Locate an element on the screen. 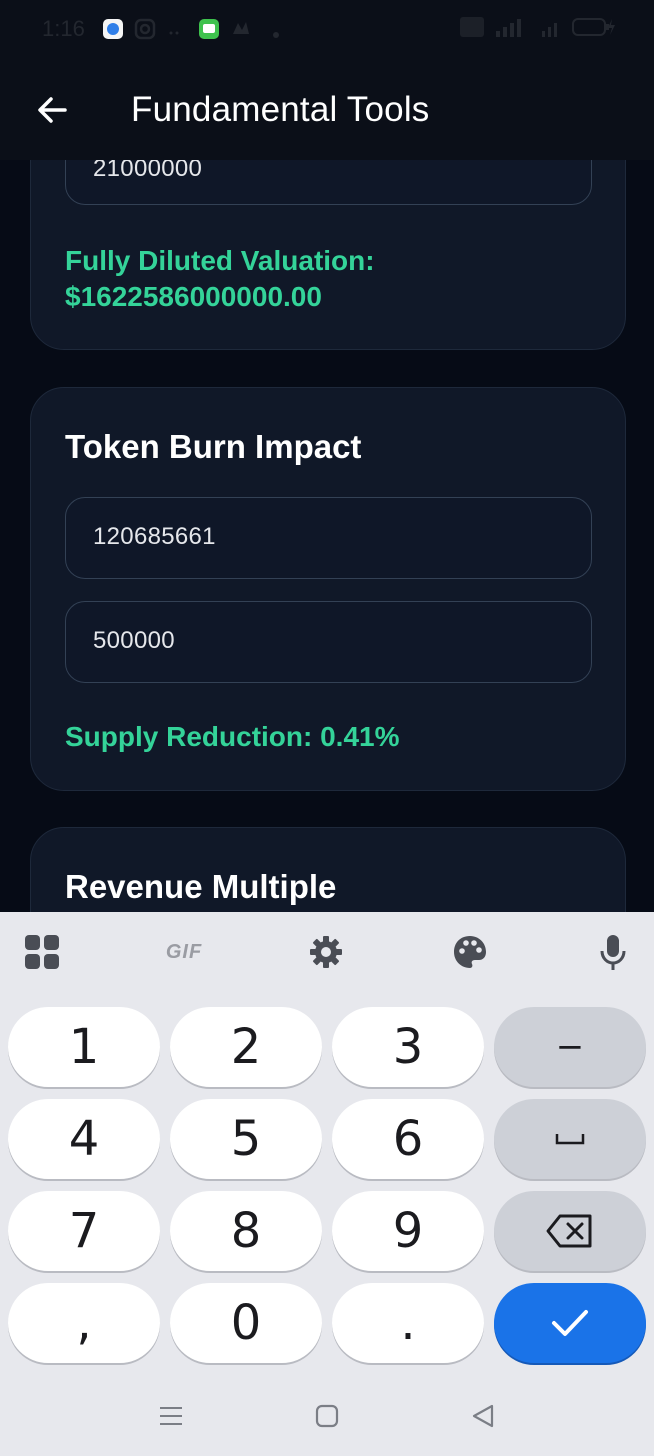 This screenshot has width=654, height=1456. keyboard-toolbar: GIF is located at coordinates (327, 952).